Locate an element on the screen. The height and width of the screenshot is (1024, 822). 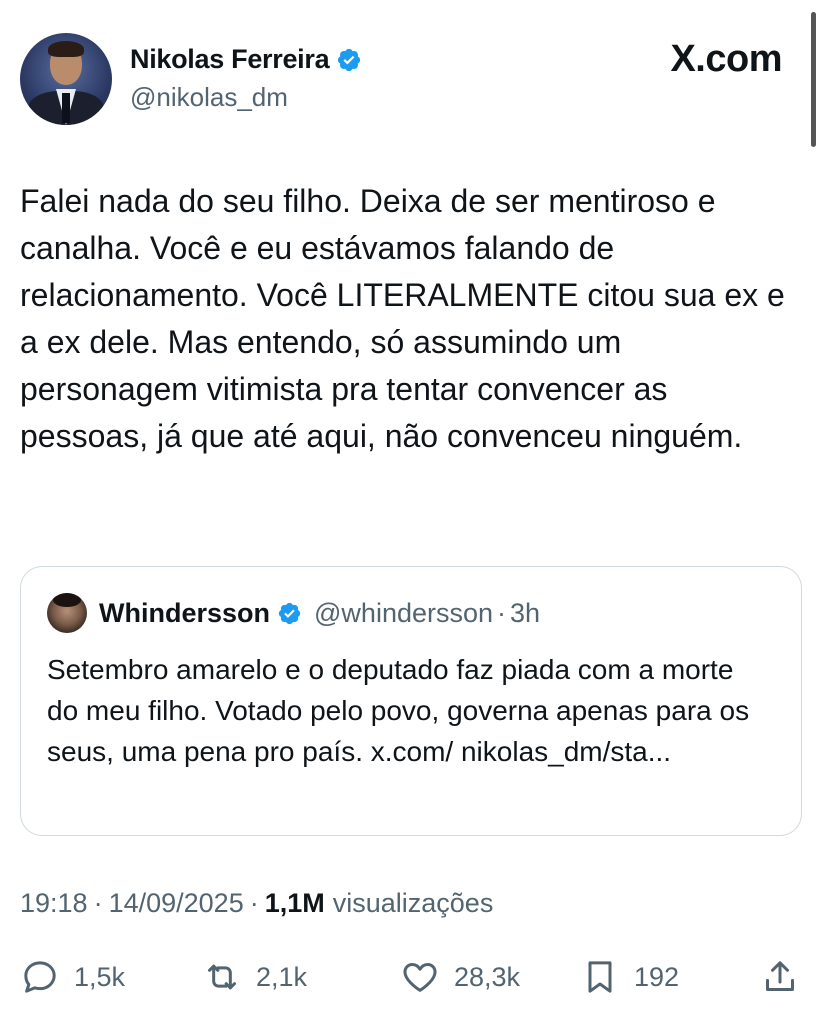
reply-count: 1,5k is located at coordinates (100, 976).